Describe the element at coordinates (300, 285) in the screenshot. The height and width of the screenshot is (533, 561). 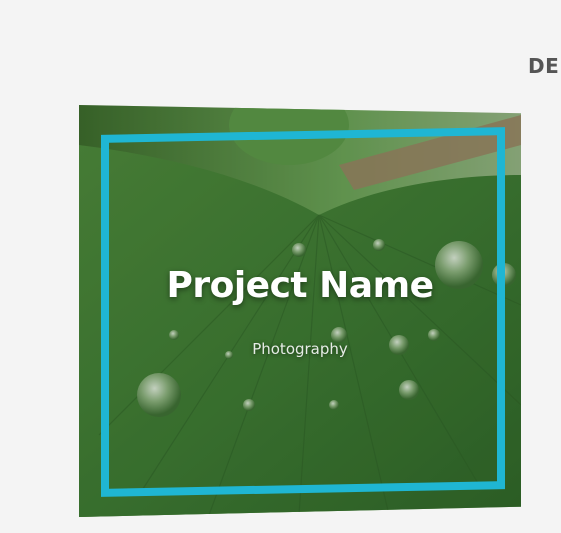
I see `project-title: Project Name` at that location.